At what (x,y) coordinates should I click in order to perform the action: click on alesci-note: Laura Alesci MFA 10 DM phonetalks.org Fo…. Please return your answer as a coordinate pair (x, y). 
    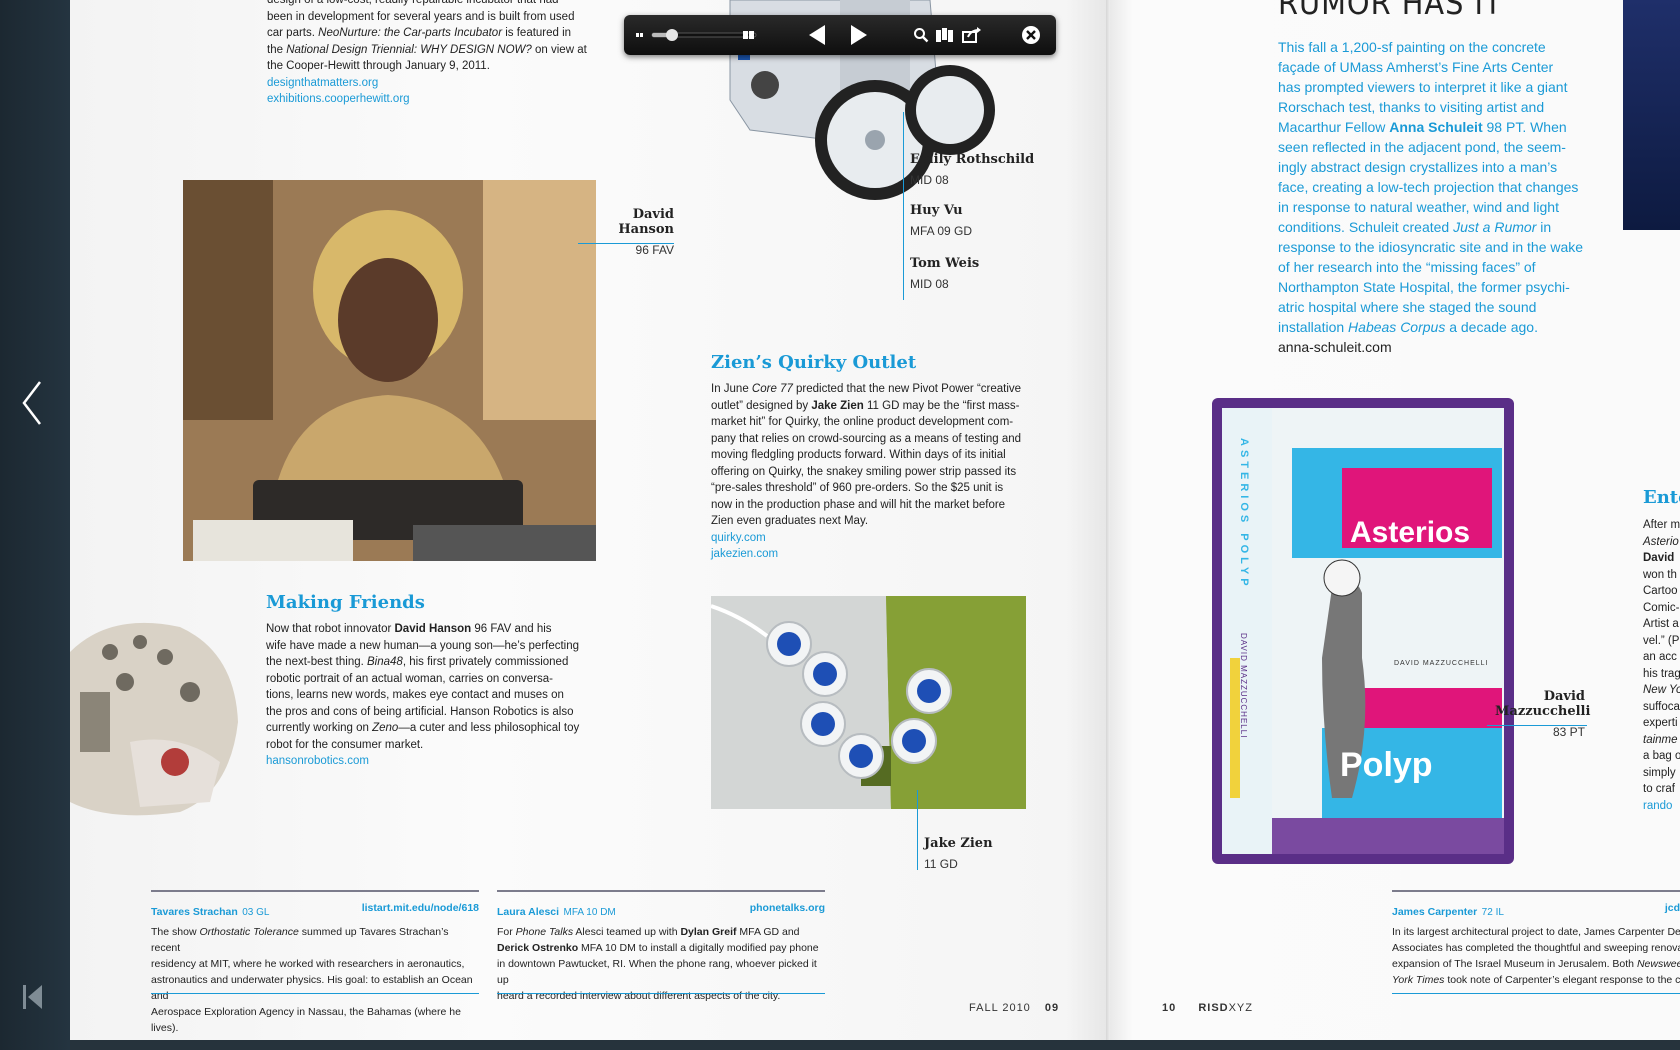
    Looking at the image, I should click on (661, 953).